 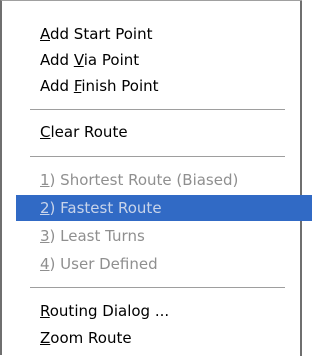 What do you see at coordinates (87, 86) in the screenshot?
I see `menu-item-add-finish-point: Add Finish Point` at bounding box center [87, 86].